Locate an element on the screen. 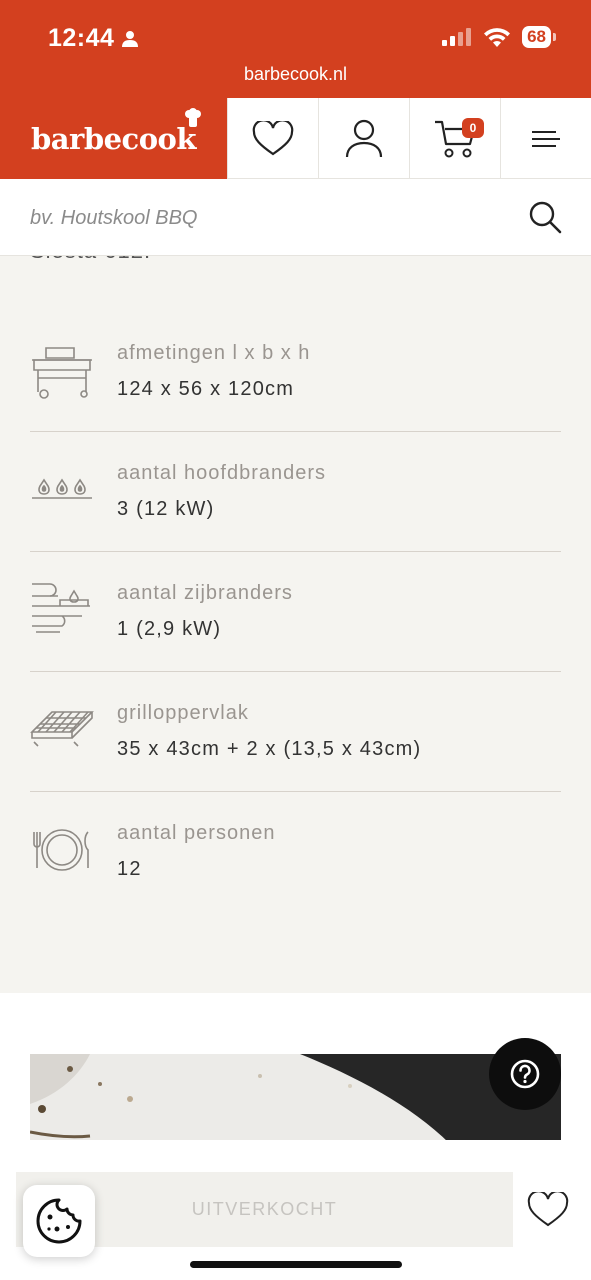 The height and width of the screenshot is (1280, 591). wishlist-button is located at coordinates (272, 138).